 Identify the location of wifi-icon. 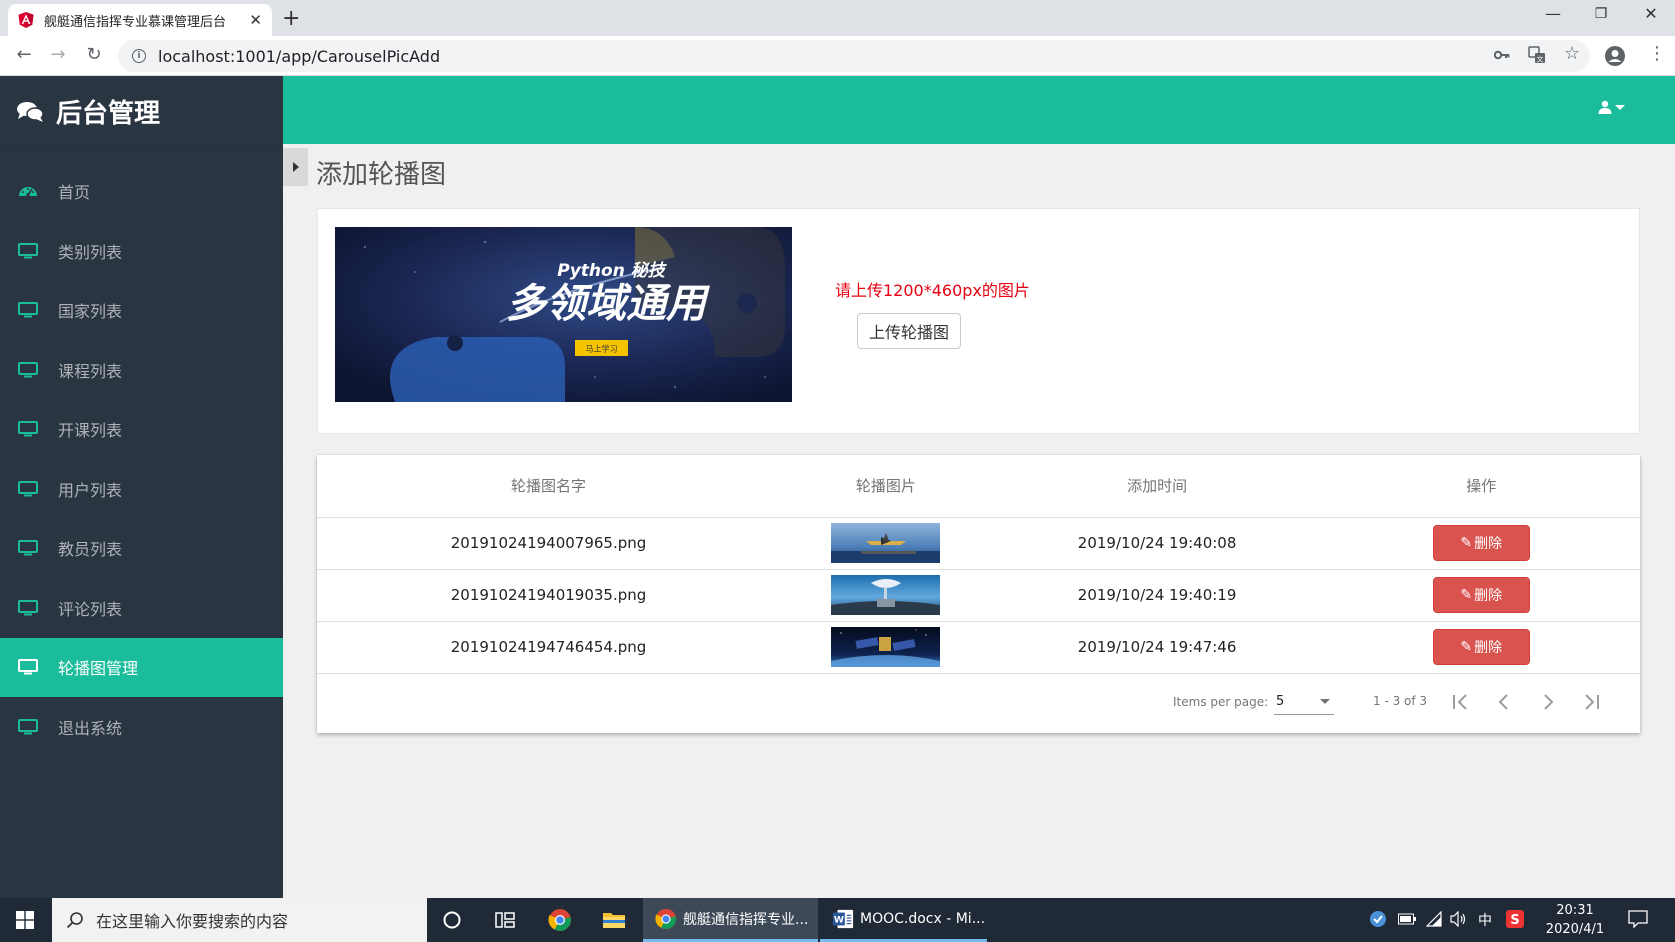
(1434, 919).